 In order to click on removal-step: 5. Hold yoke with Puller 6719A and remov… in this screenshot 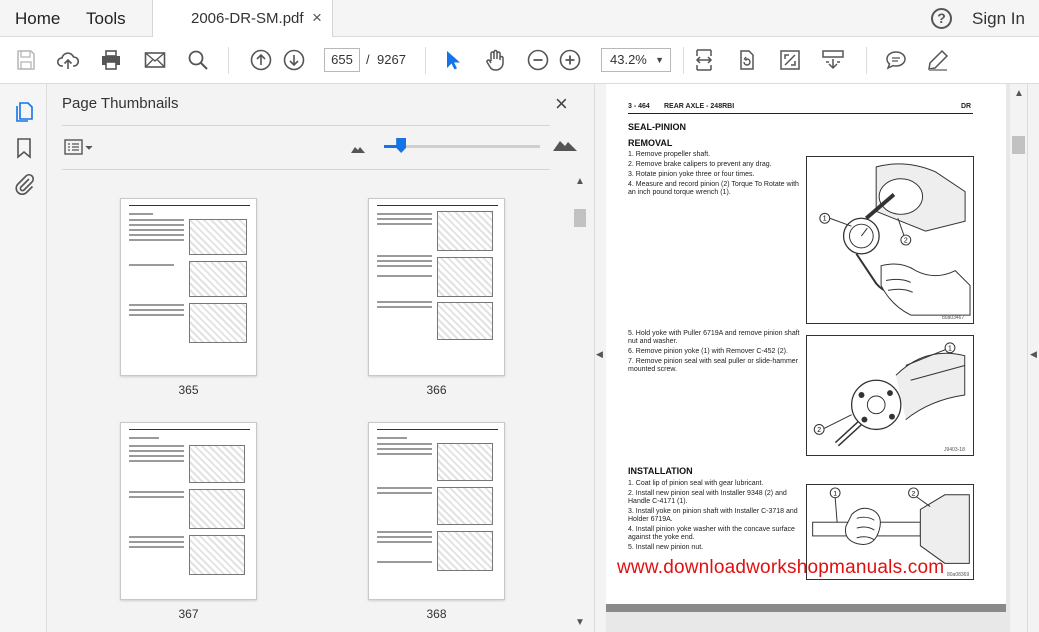, I will do `click(714, 337)`.